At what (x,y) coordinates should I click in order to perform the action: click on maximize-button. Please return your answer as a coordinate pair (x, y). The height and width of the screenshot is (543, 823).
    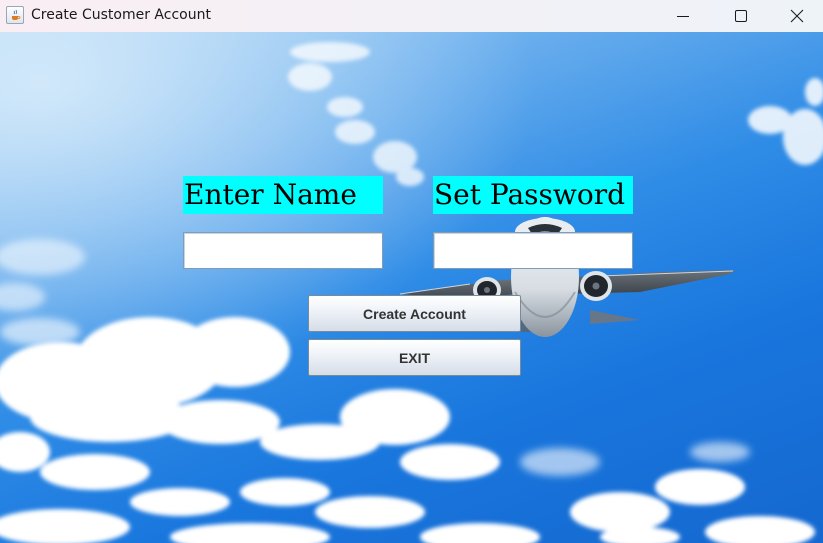
    Looking at the image, I should click on (741, 16).